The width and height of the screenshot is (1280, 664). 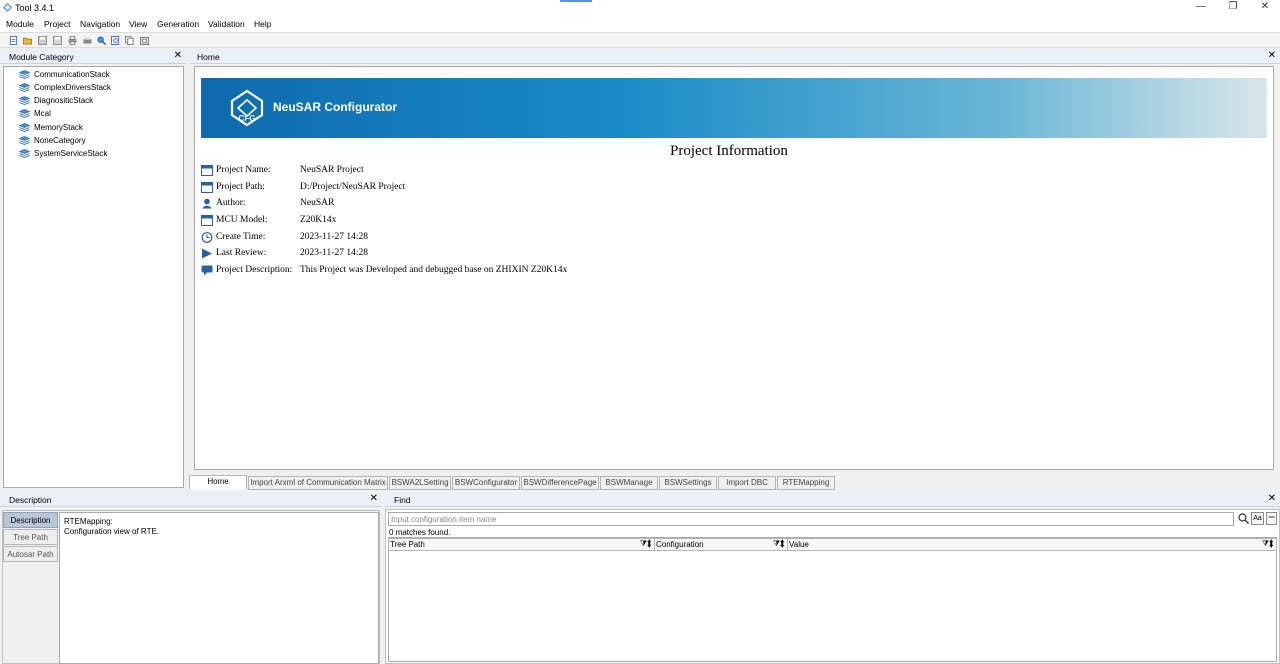 I want to click on find-header: Find ✕, so click(x=832, y=500).